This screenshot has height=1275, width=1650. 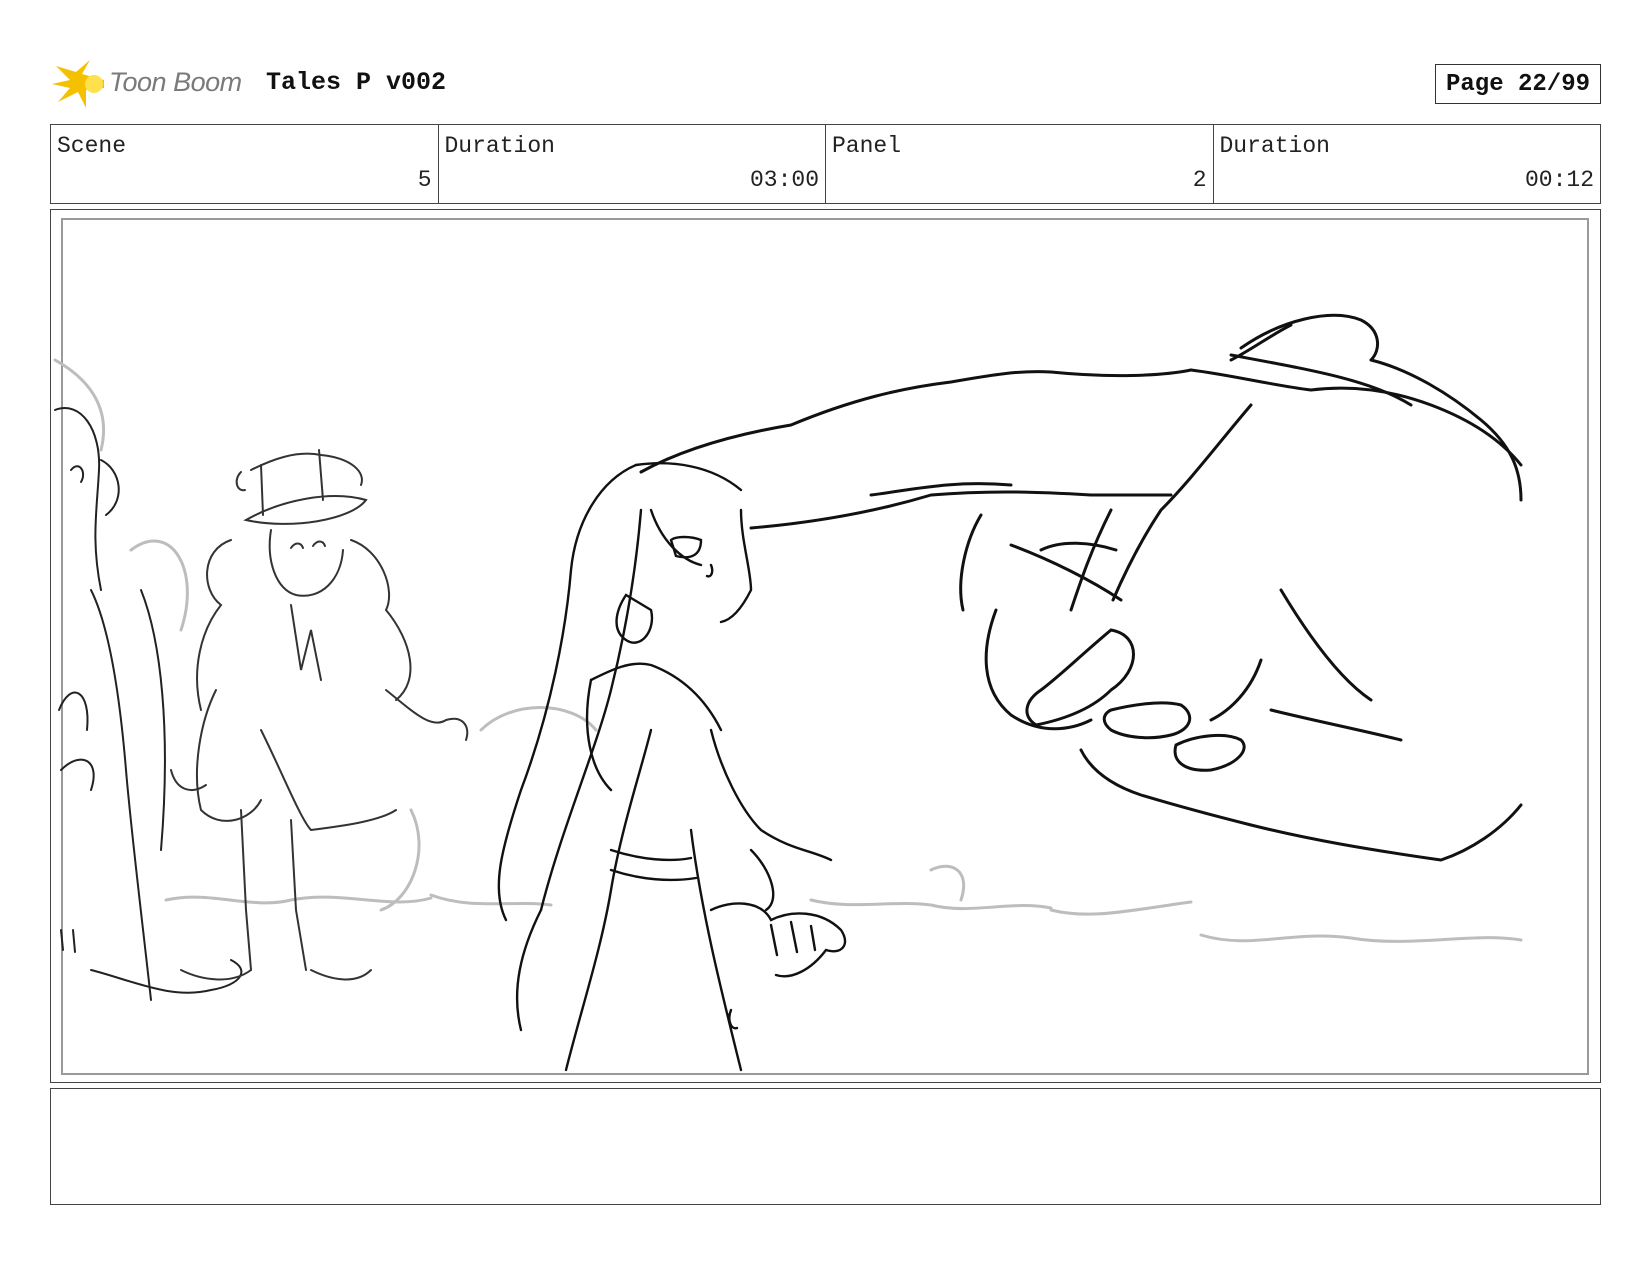 What do you see at coordinates (499, 146) in the screenshot?
I see `scene-duration-label: Duration` at bounding box center [499, 146].